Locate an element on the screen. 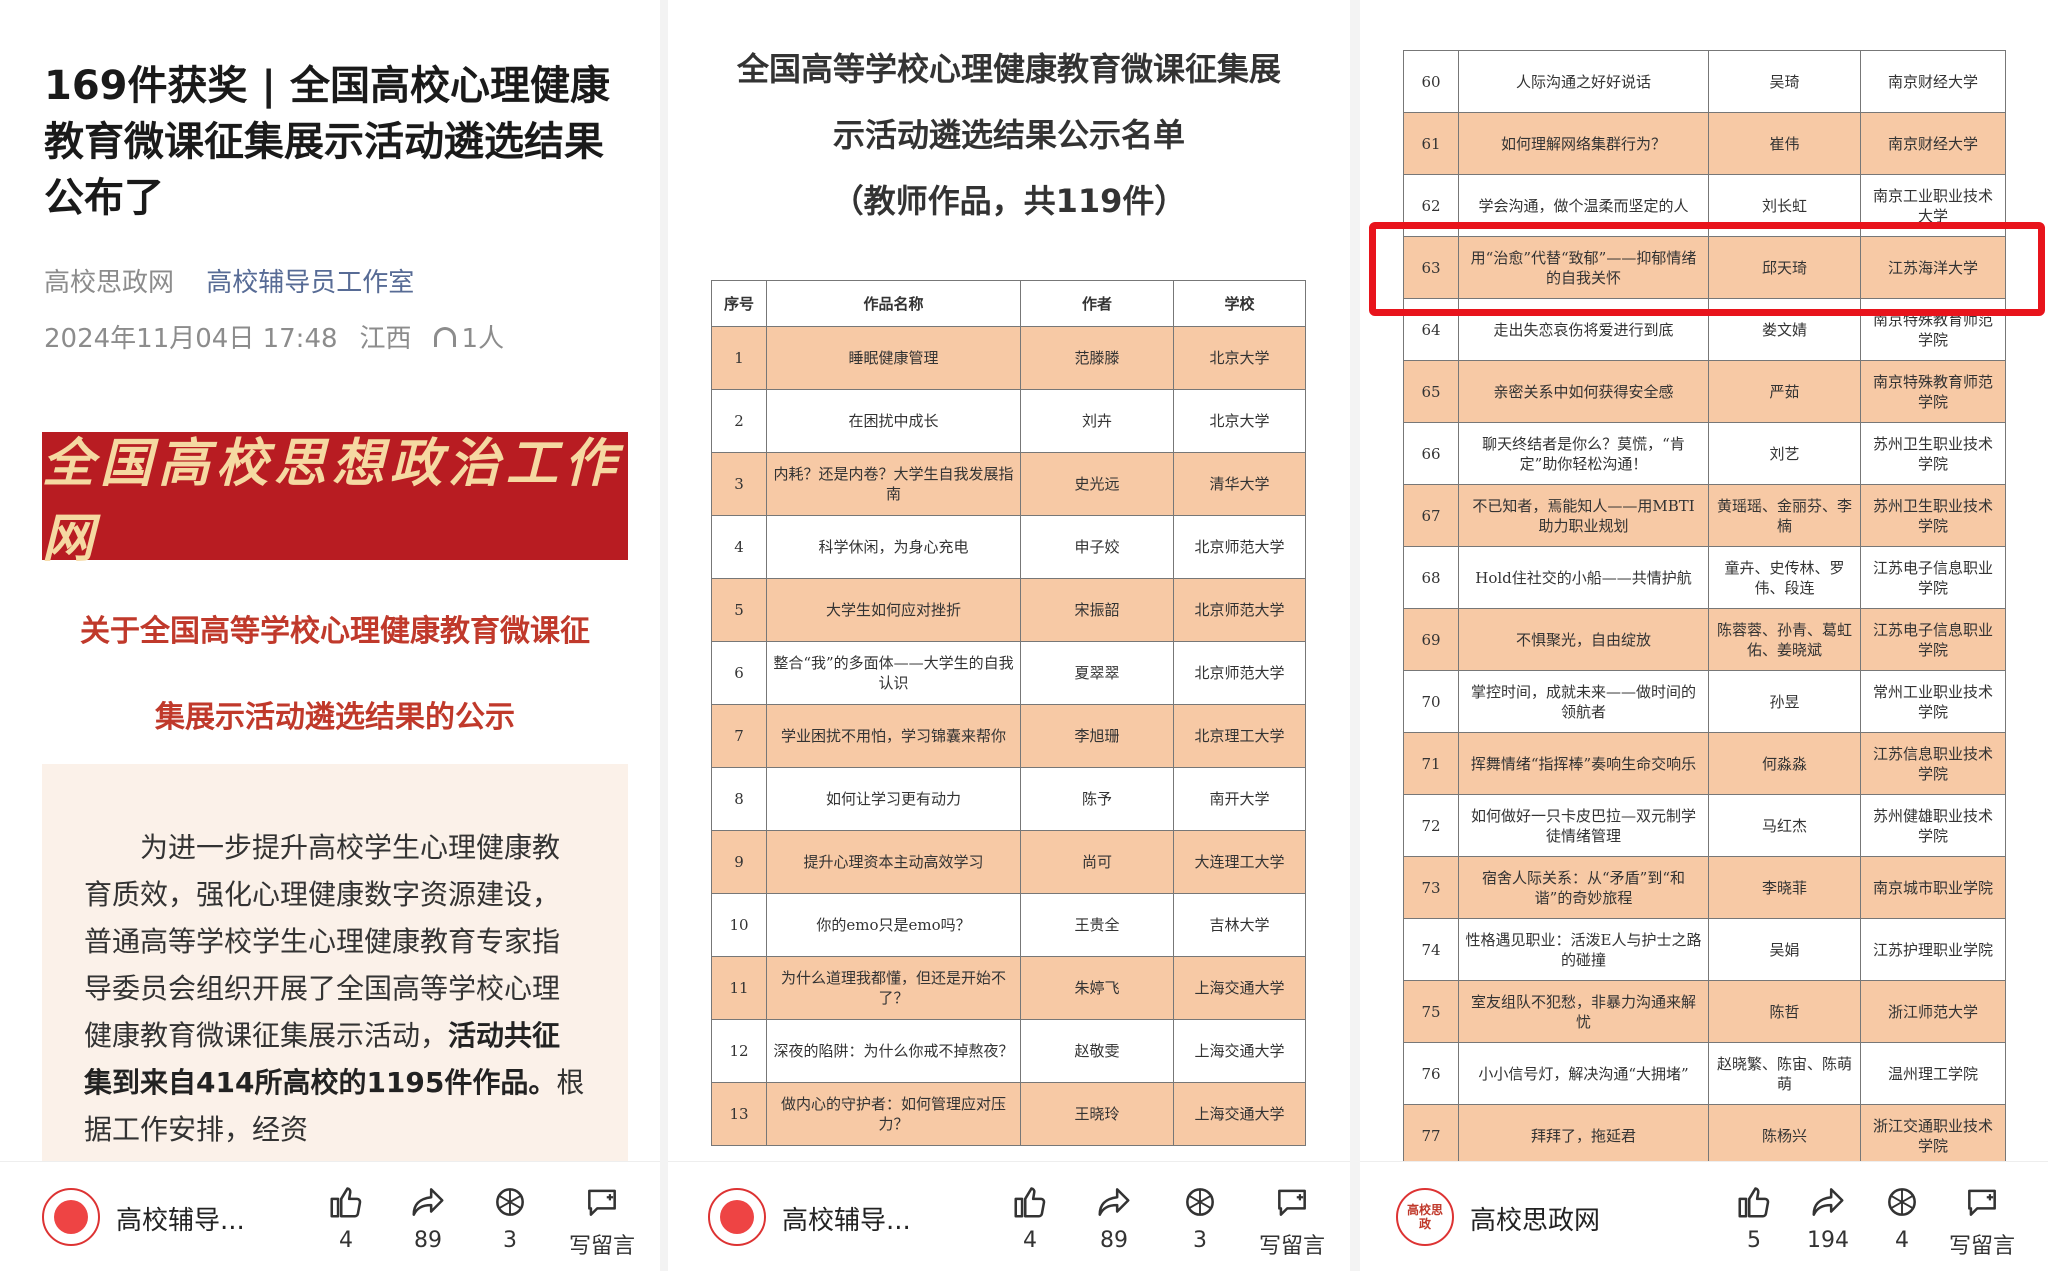 The image size is (2048, 1271). cell-author: 赵敬雯 is located at coordinates (1097, 1051).